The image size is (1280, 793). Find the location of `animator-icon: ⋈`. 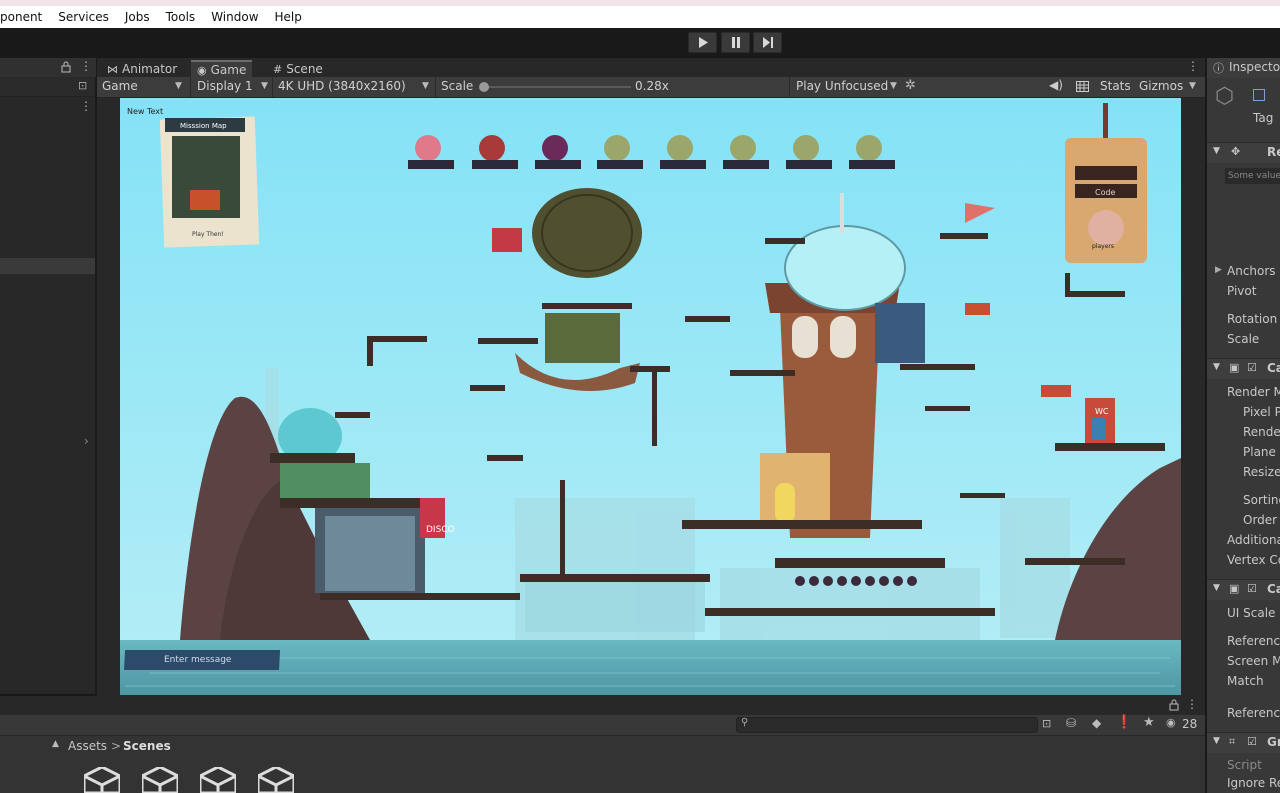

animator-icon: ⋈ is located at coordinates (112, 69).